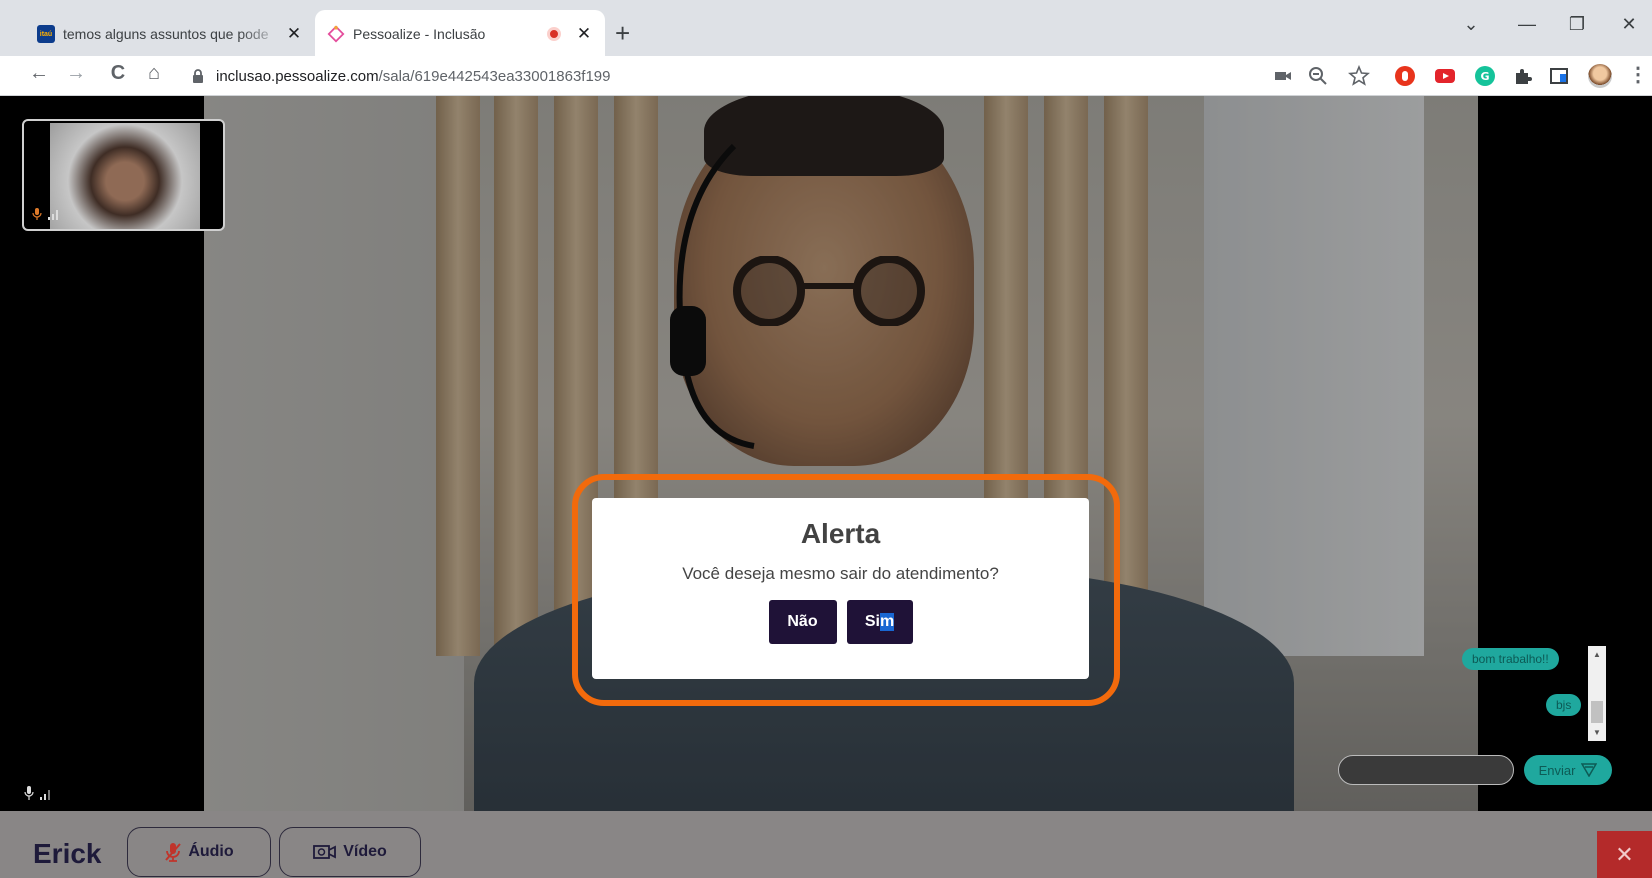 This screenshot has width=1652, height=878. Describe the element at coordinates (622, 33) in the screenshot. I see `new-tab-button: +` at that location.